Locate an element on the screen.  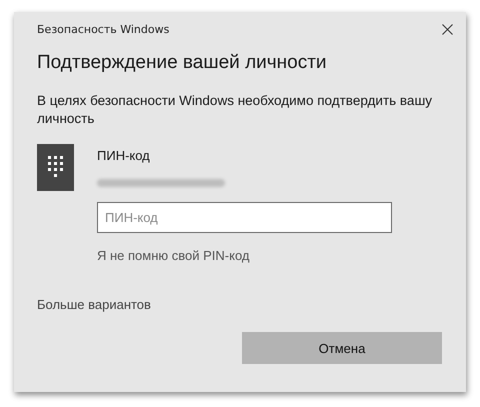
description-text: В целях безопасности Windows необходимо подтвердить вашу личность is located at coordinates (235, 110).